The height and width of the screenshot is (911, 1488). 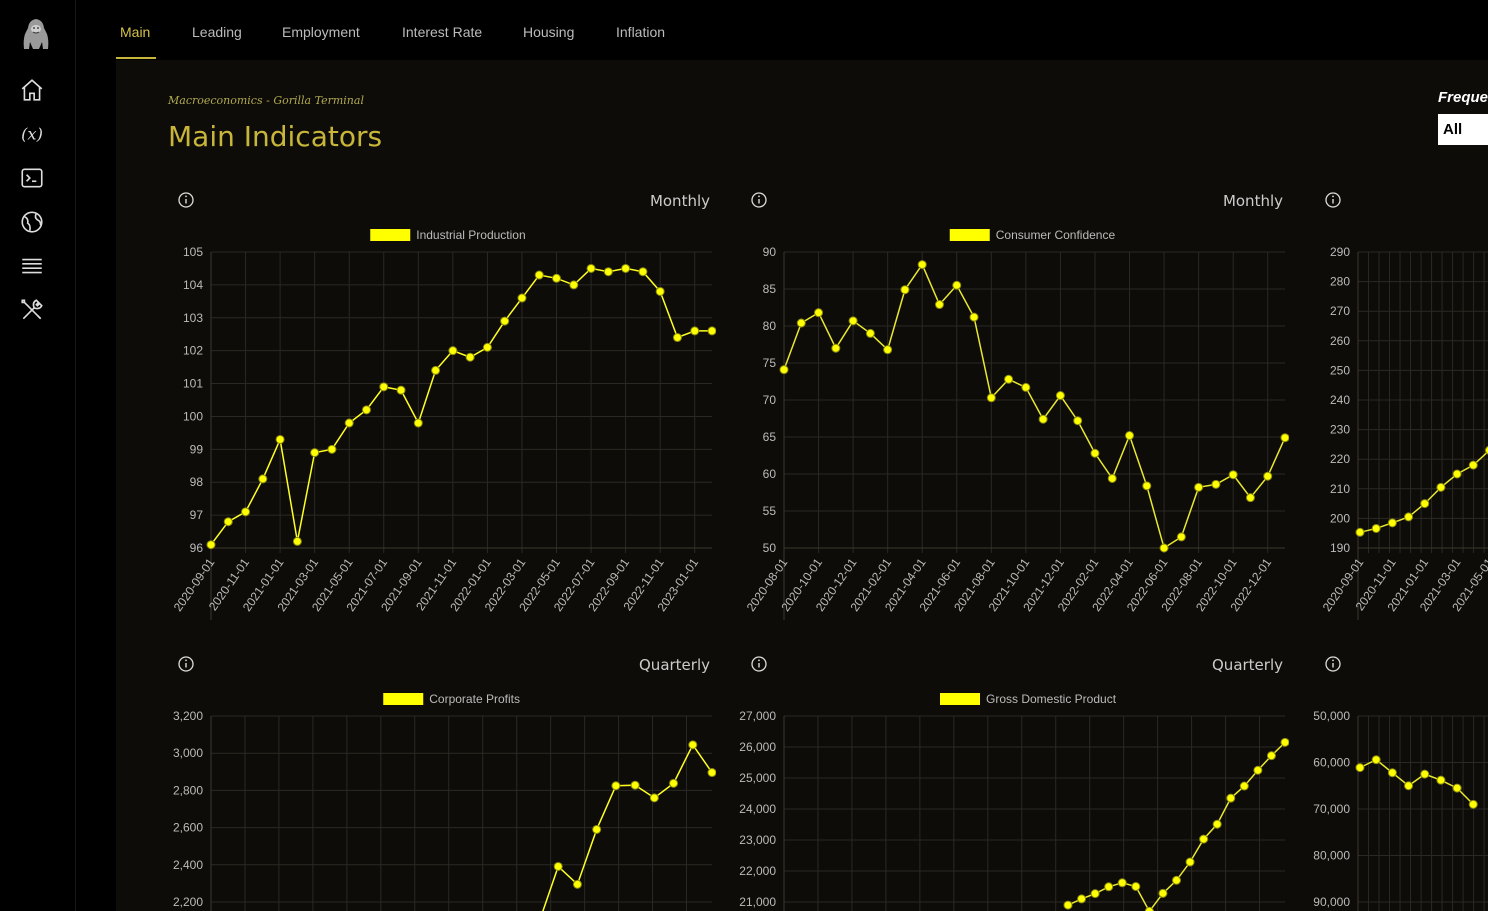 I want to click on tab-leading: Leading, so click(x=217, y=32).